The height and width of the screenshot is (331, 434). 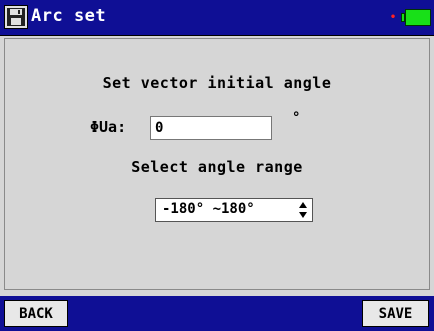 I want to click on back-button: BACK, so click(x=36, y=313).